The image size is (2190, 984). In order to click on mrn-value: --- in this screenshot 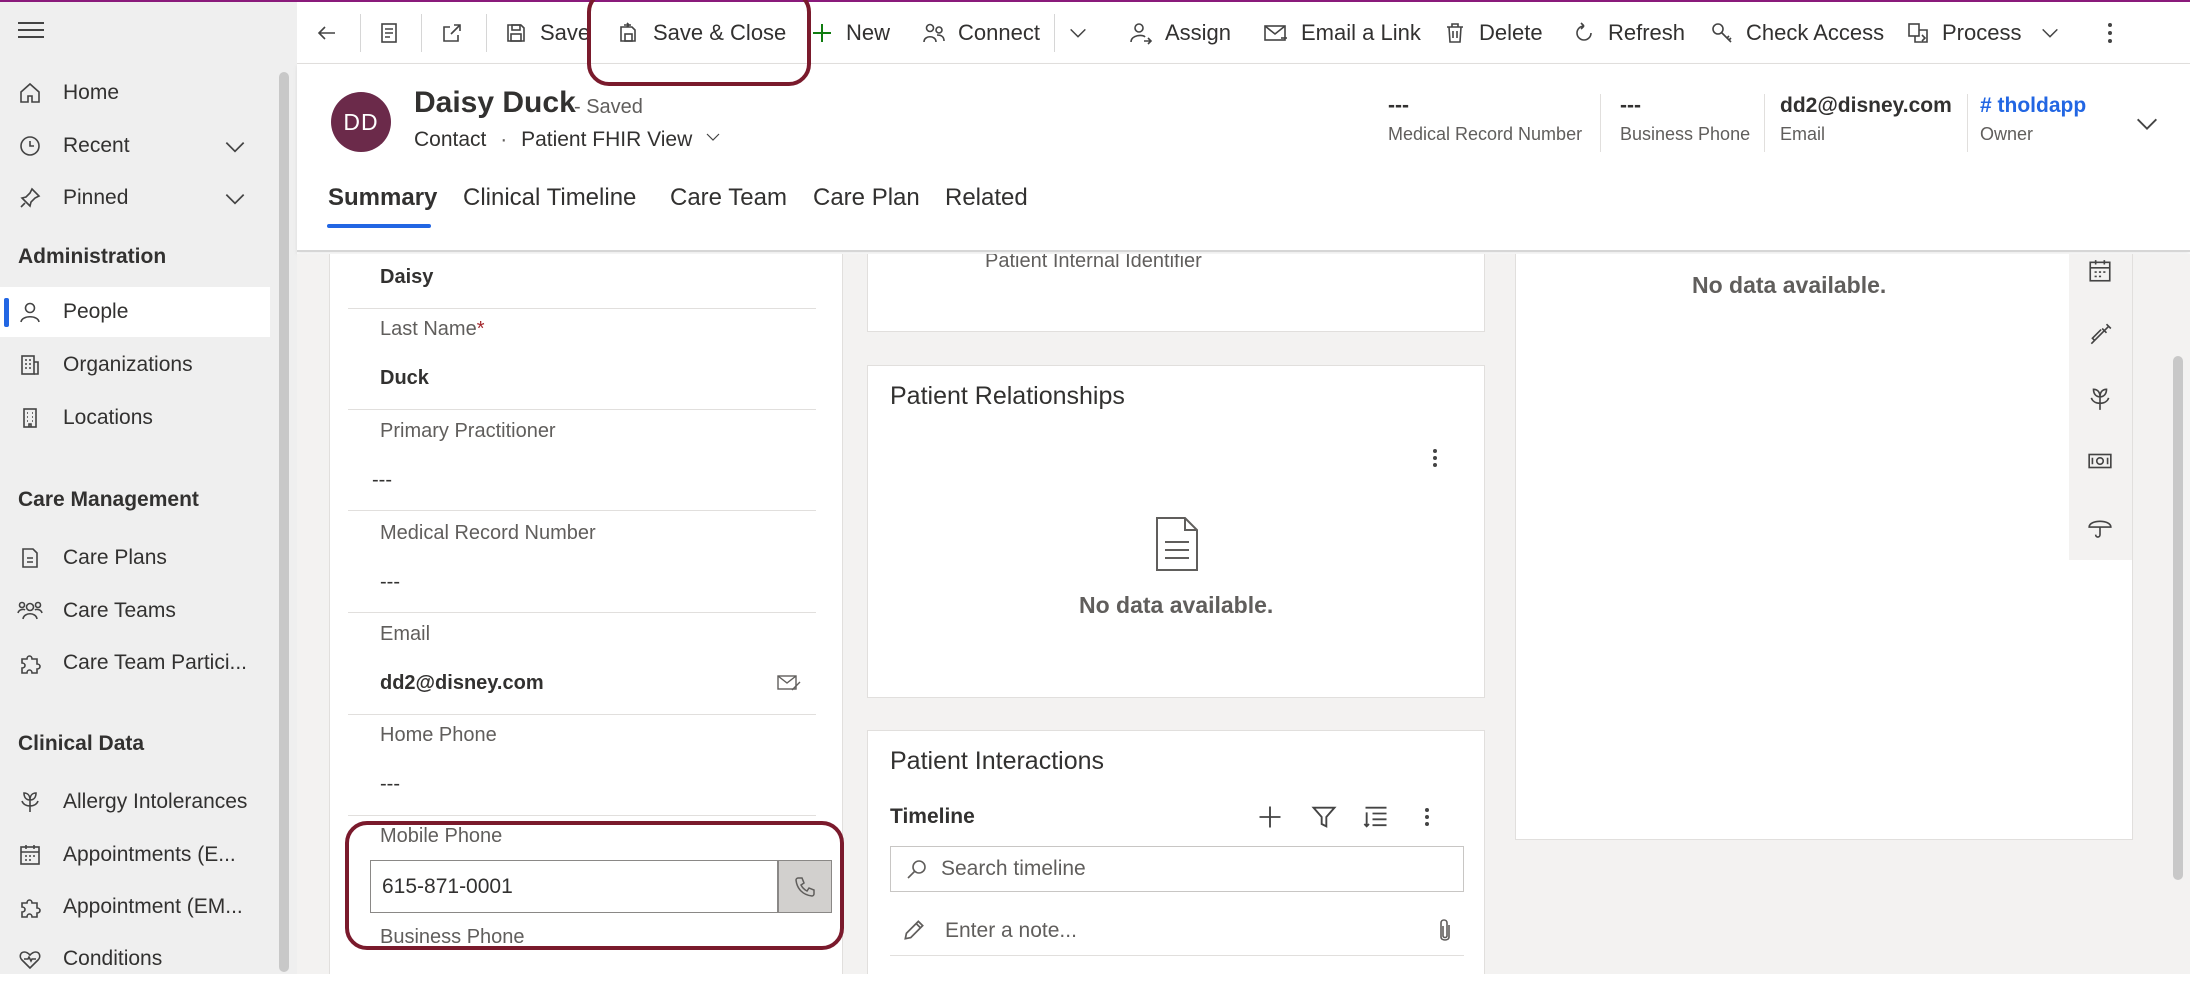, I will do `click(390, 582)`.